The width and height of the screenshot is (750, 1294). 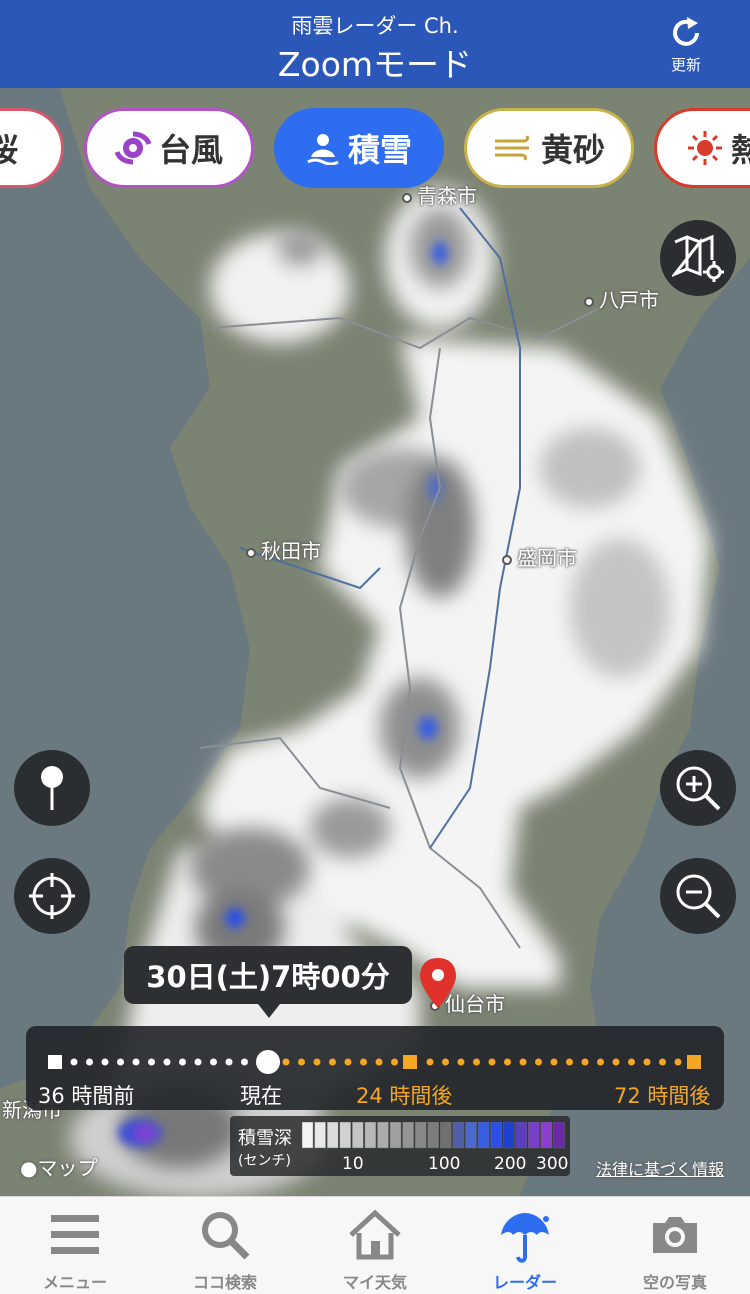 What do you see at coordinates (660, 1168) in the screenshot?
I see `legal-info-link: 法律に基づく情報` at bounding box center [660, 1168].